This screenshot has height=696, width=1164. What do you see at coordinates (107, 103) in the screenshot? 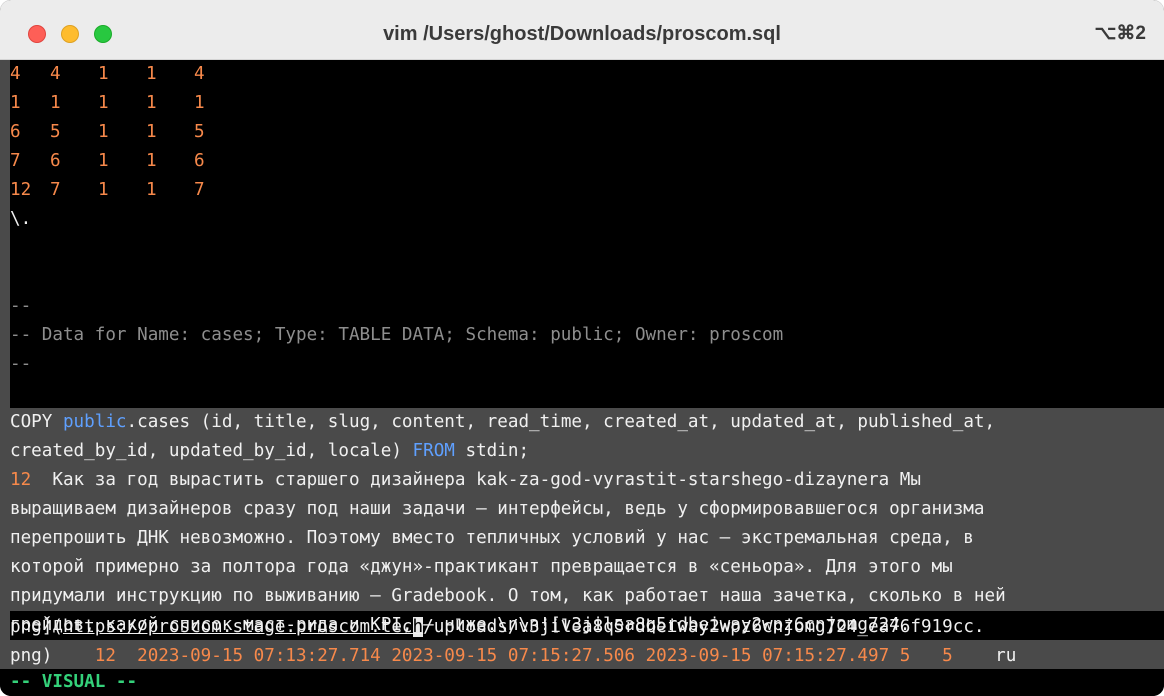
I see `table-row: 11111` at bounding box center [107, 103].